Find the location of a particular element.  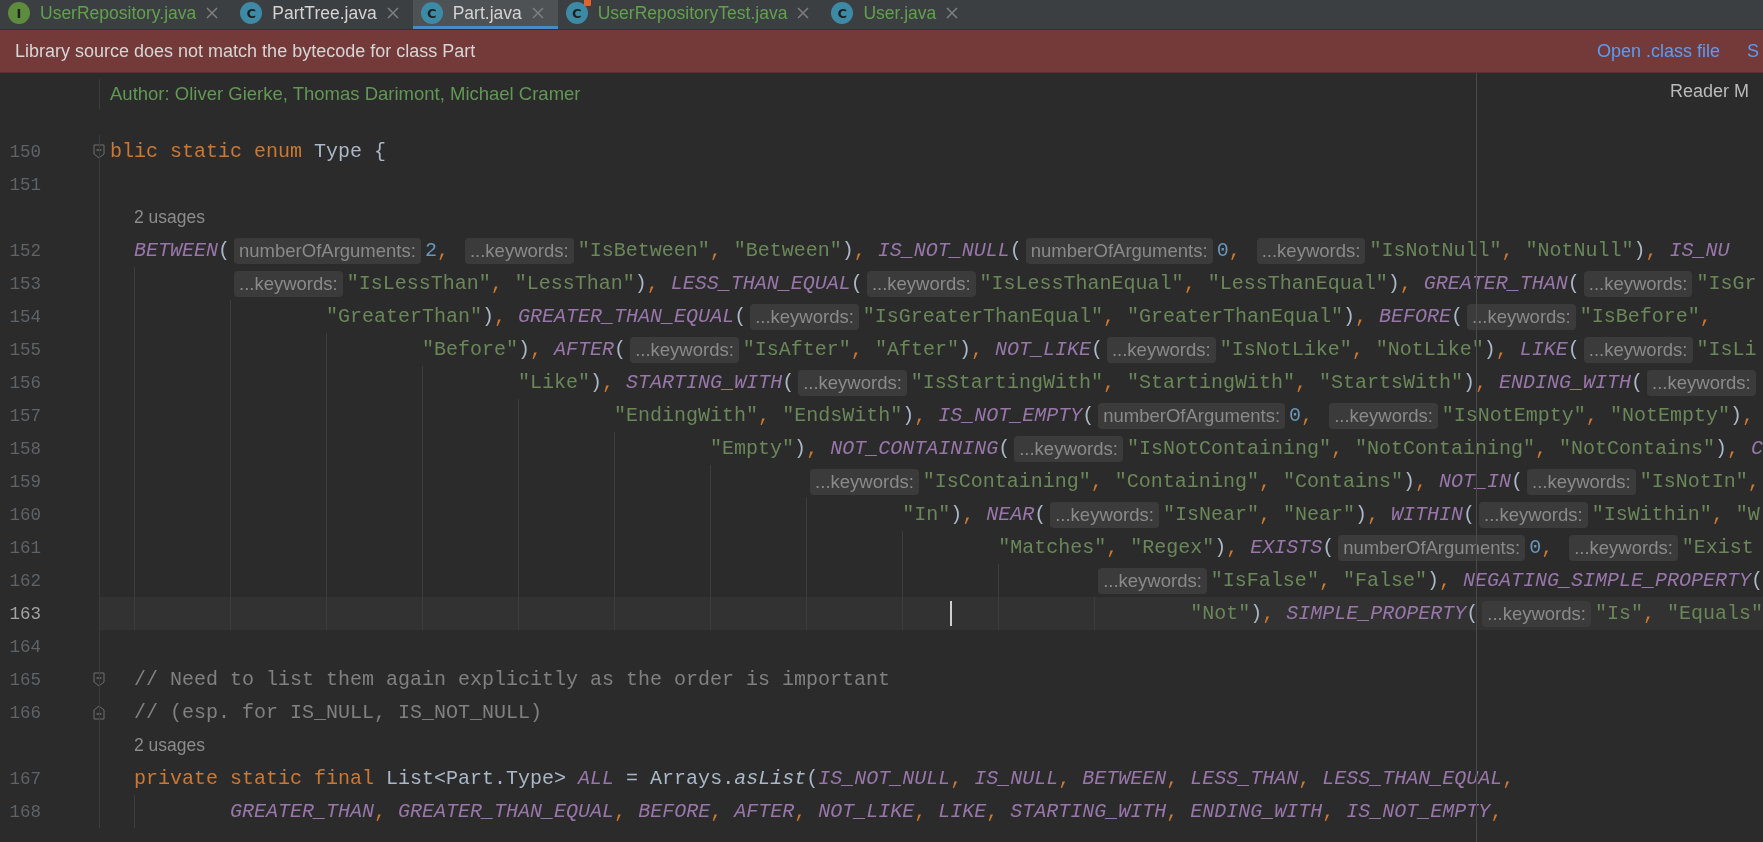

java-file-icon: I is located at coordinates (19, 13).